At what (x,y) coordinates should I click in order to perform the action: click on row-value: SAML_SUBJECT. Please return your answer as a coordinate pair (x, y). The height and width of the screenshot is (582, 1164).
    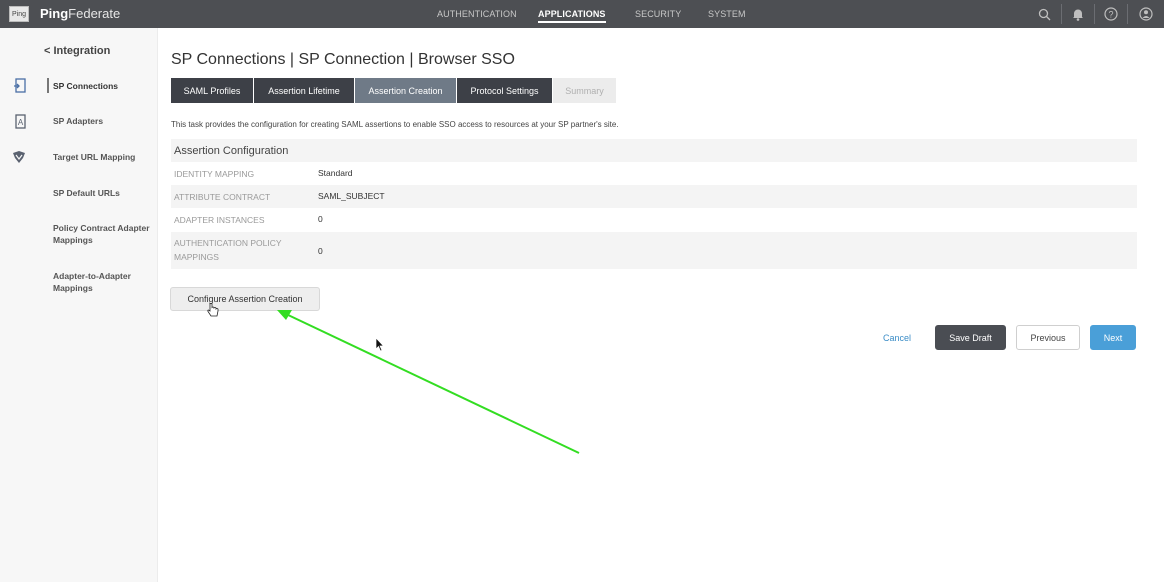
    Looking at the image, I should click on (351, 196).